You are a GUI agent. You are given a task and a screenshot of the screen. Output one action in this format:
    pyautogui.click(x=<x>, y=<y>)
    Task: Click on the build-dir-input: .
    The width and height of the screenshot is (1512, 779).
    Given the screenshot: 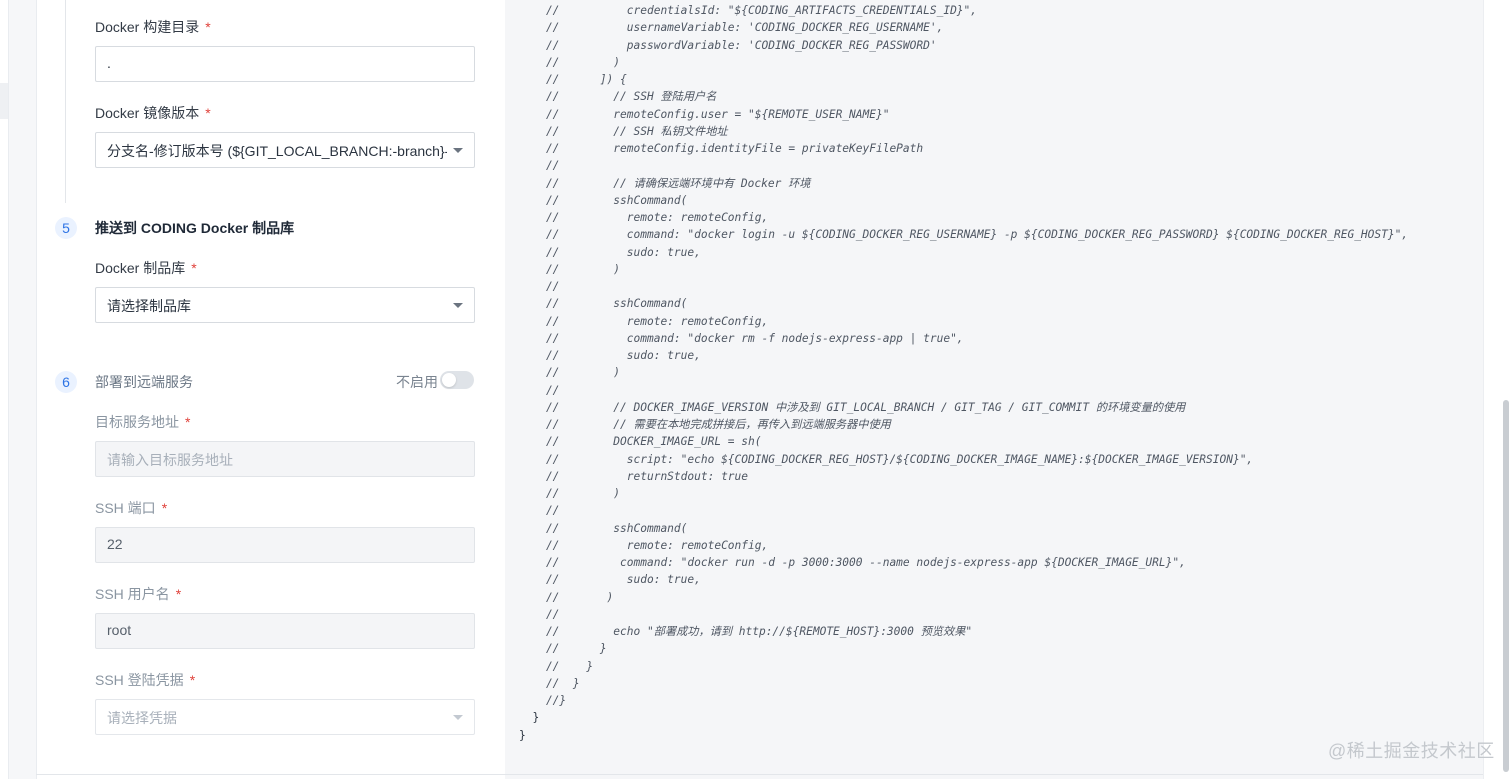 What is the action you would take?
    pyautogui.click(x=285, y=64)
    